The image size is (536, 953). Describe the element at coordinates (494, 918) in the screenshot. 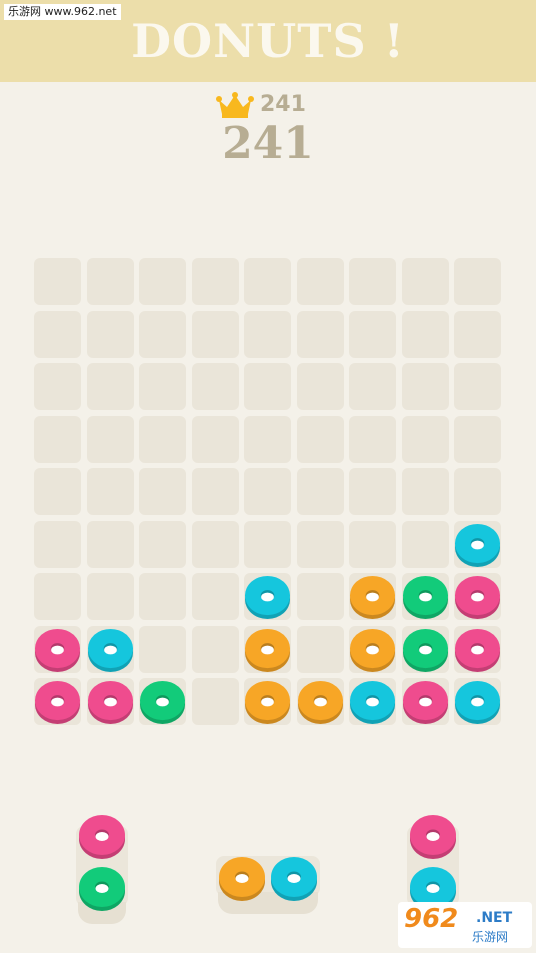

I see `logo-suffix: .NET` at that location.